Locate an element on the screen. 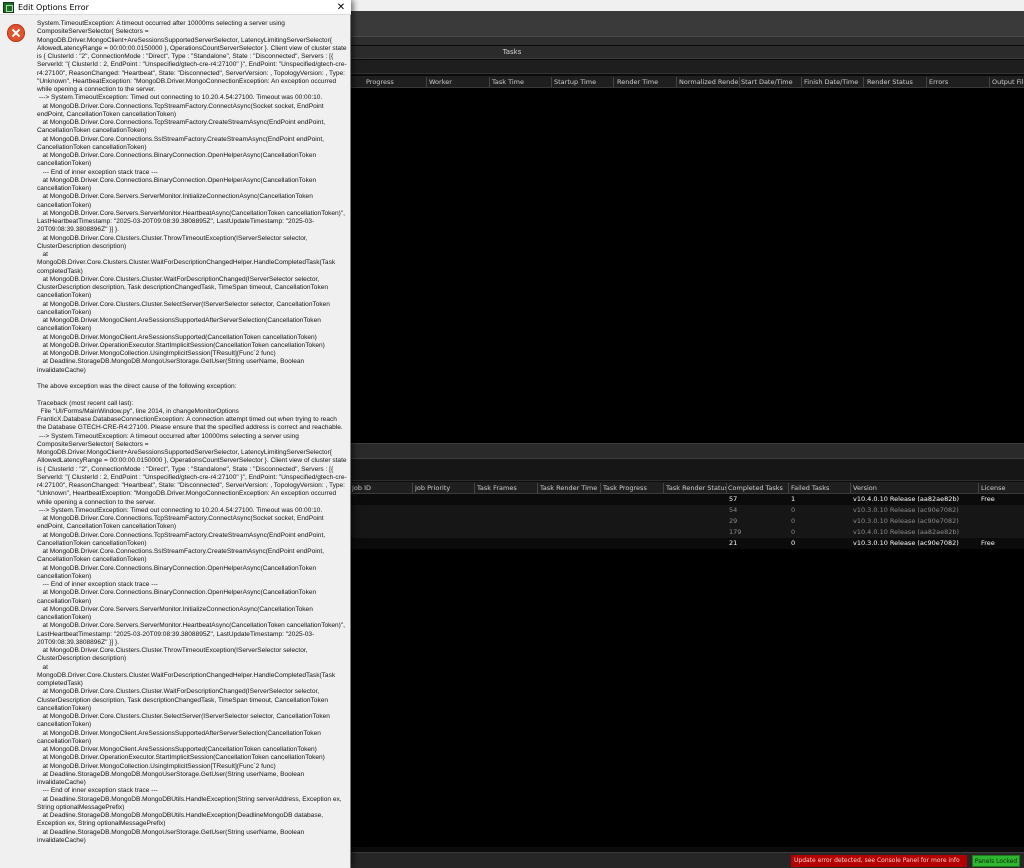 The image size is (1024, 868). column-header-finish-date-time: Finish Date/Time is located at coordinates (833, 82).